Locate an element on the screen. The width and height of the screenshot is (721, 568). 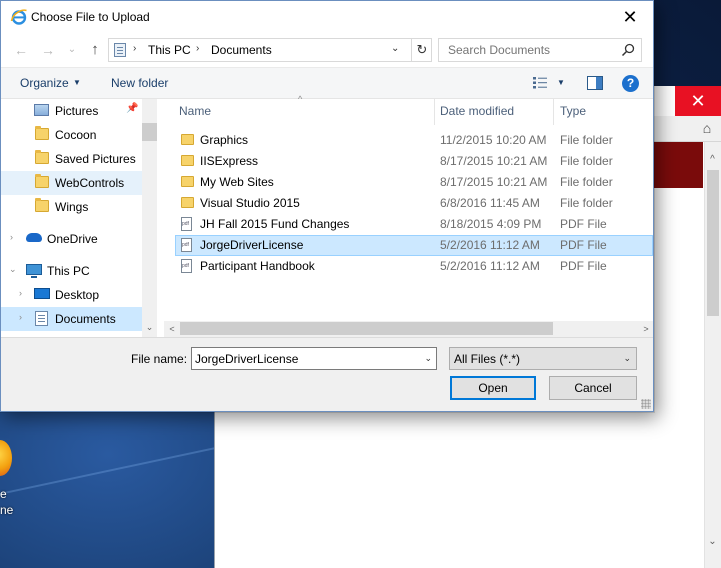
breadcrumb-documents: Documents is located at coordinates (241, 50).